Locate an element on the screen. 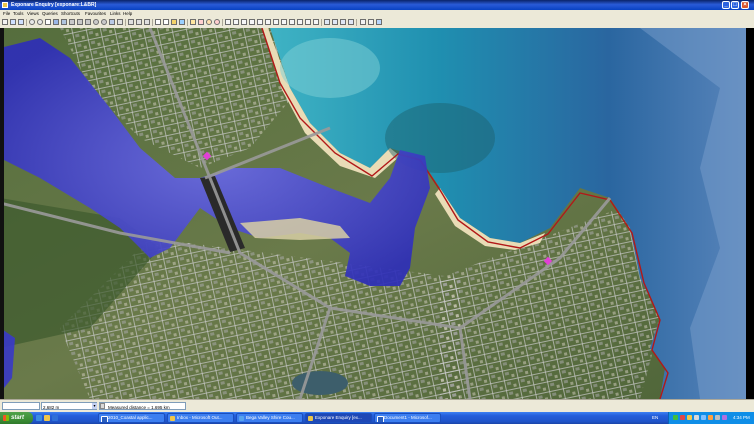  clock: 4:34 PM is located at coordinates (741, 418).